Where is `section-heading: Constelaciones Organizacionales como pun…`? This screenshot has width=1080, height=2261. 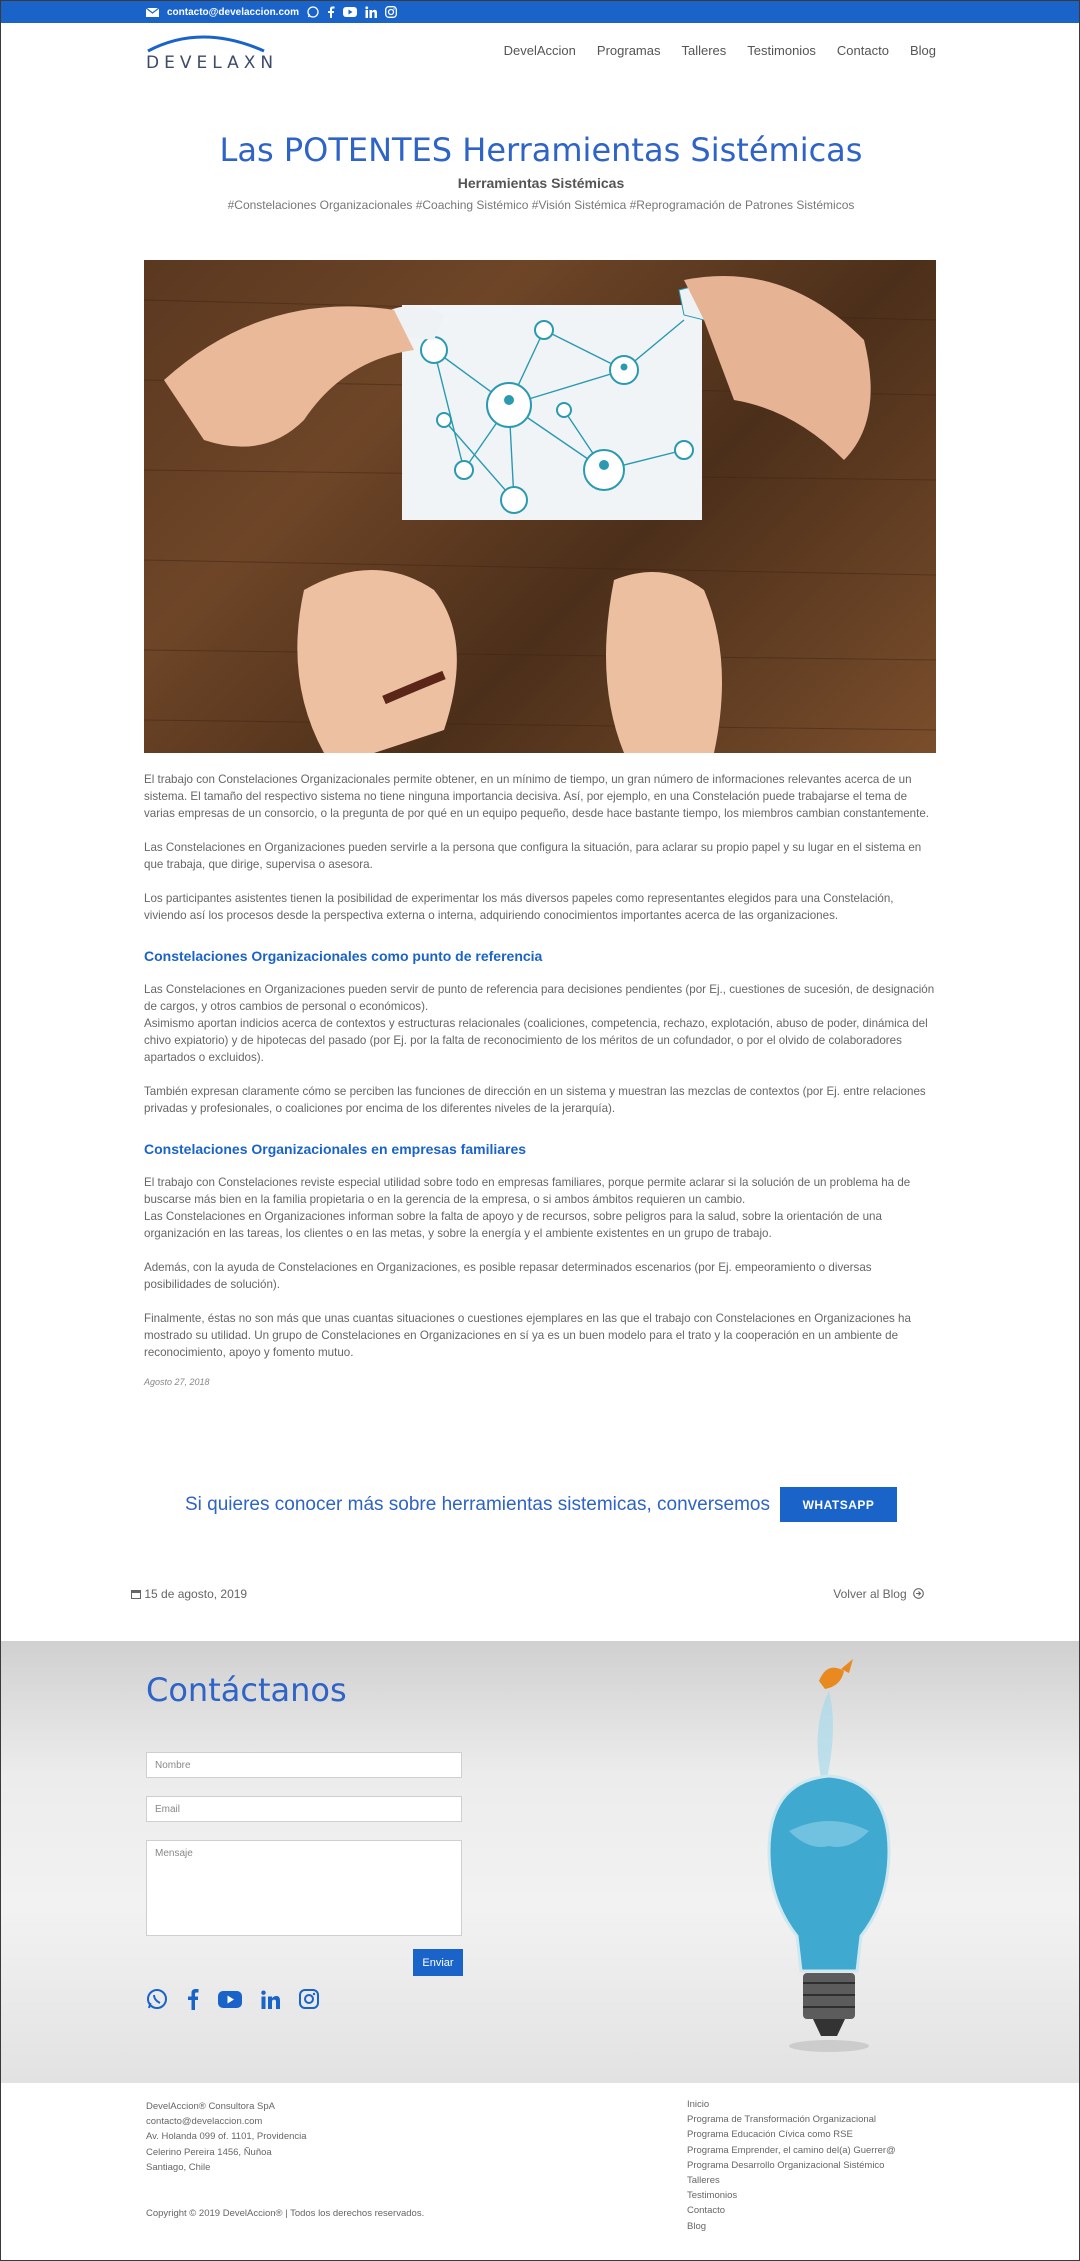
section-heading: Constelaciones Organizacionales como pun… is located at coordinates (343, 956).